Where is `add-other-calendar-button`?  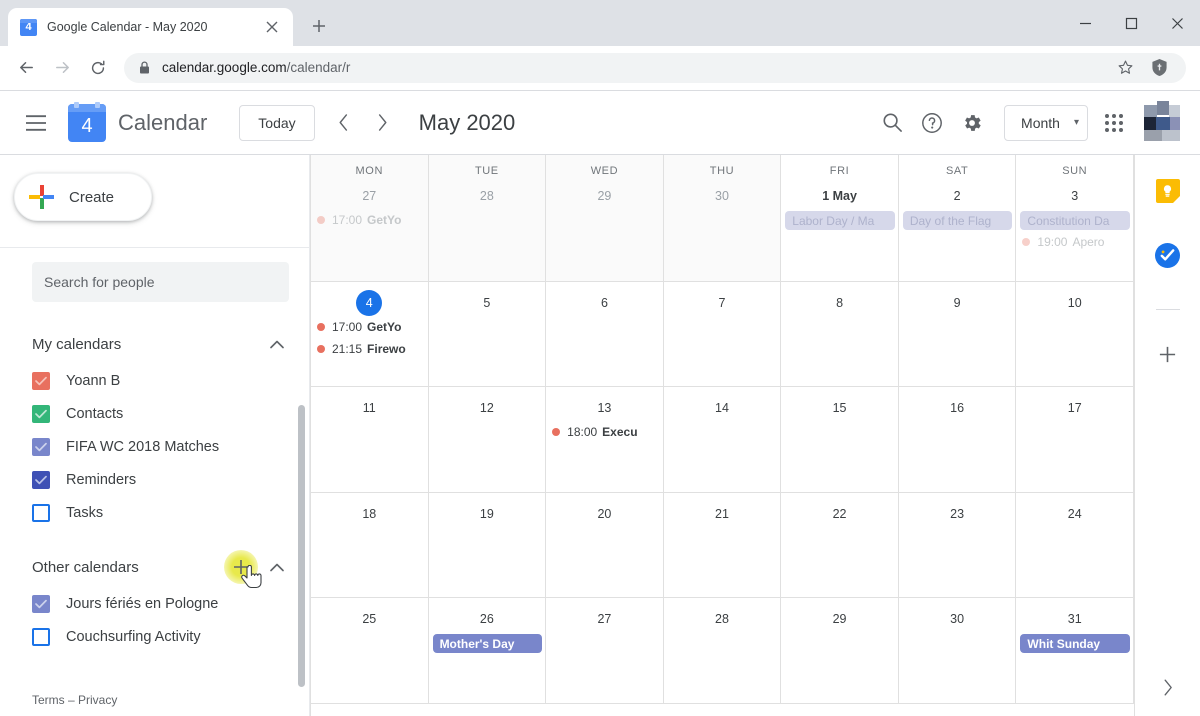 add-other-calendar-button is located at coordinates (243, 569).